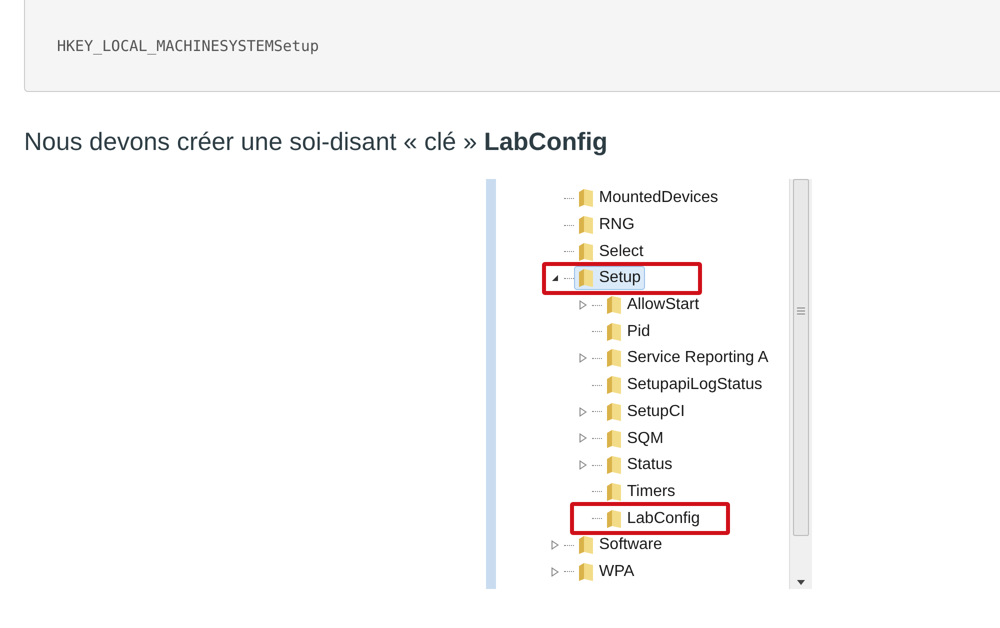 This screenshot has width=1000, height=628. Describe the element at coordinates (801, 311) in the screenshot. I see `grip-icon` at that location.